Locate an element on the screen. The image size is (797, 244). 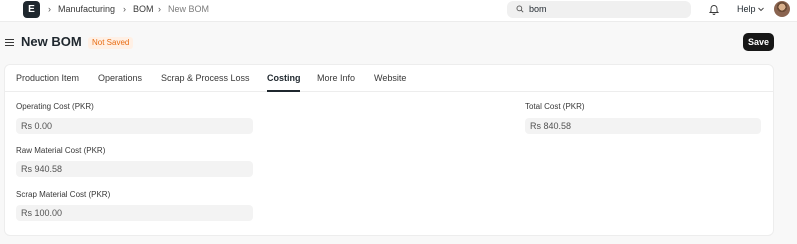
raw-material-cost-value: Rs 940.58 is located at coordinates (42, 169).